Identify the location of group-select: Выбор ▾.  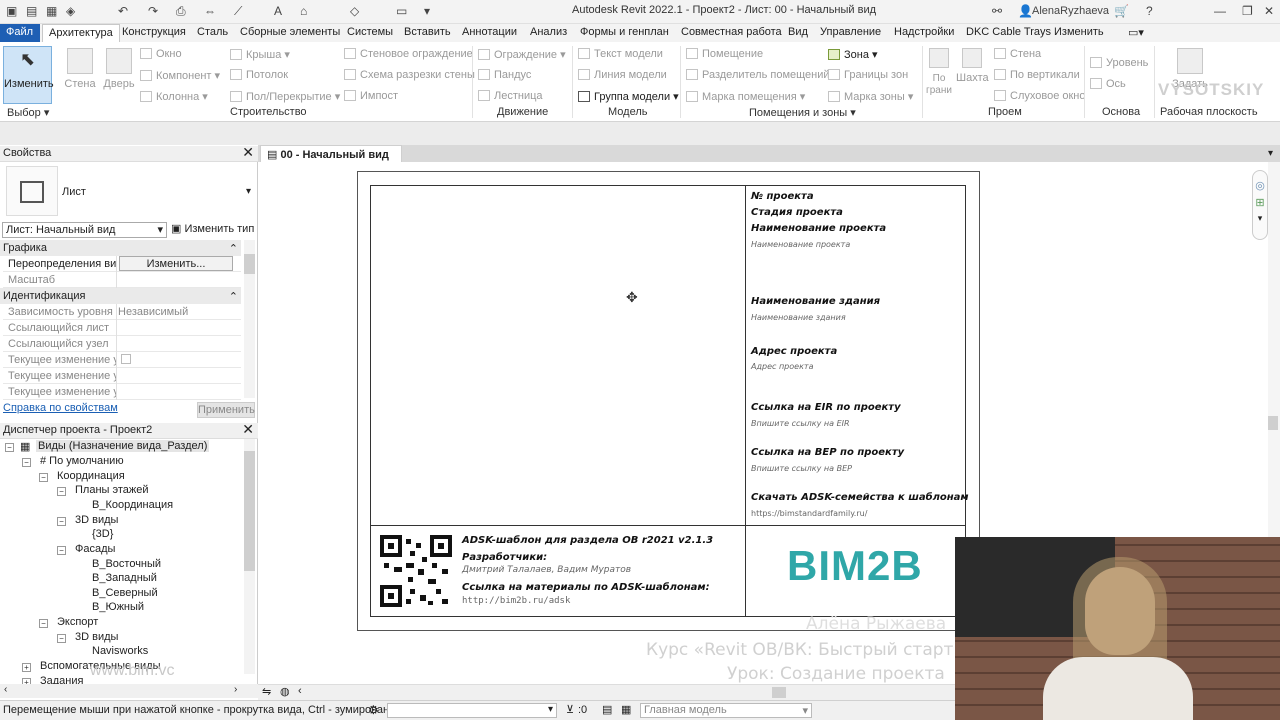
(28, 112).